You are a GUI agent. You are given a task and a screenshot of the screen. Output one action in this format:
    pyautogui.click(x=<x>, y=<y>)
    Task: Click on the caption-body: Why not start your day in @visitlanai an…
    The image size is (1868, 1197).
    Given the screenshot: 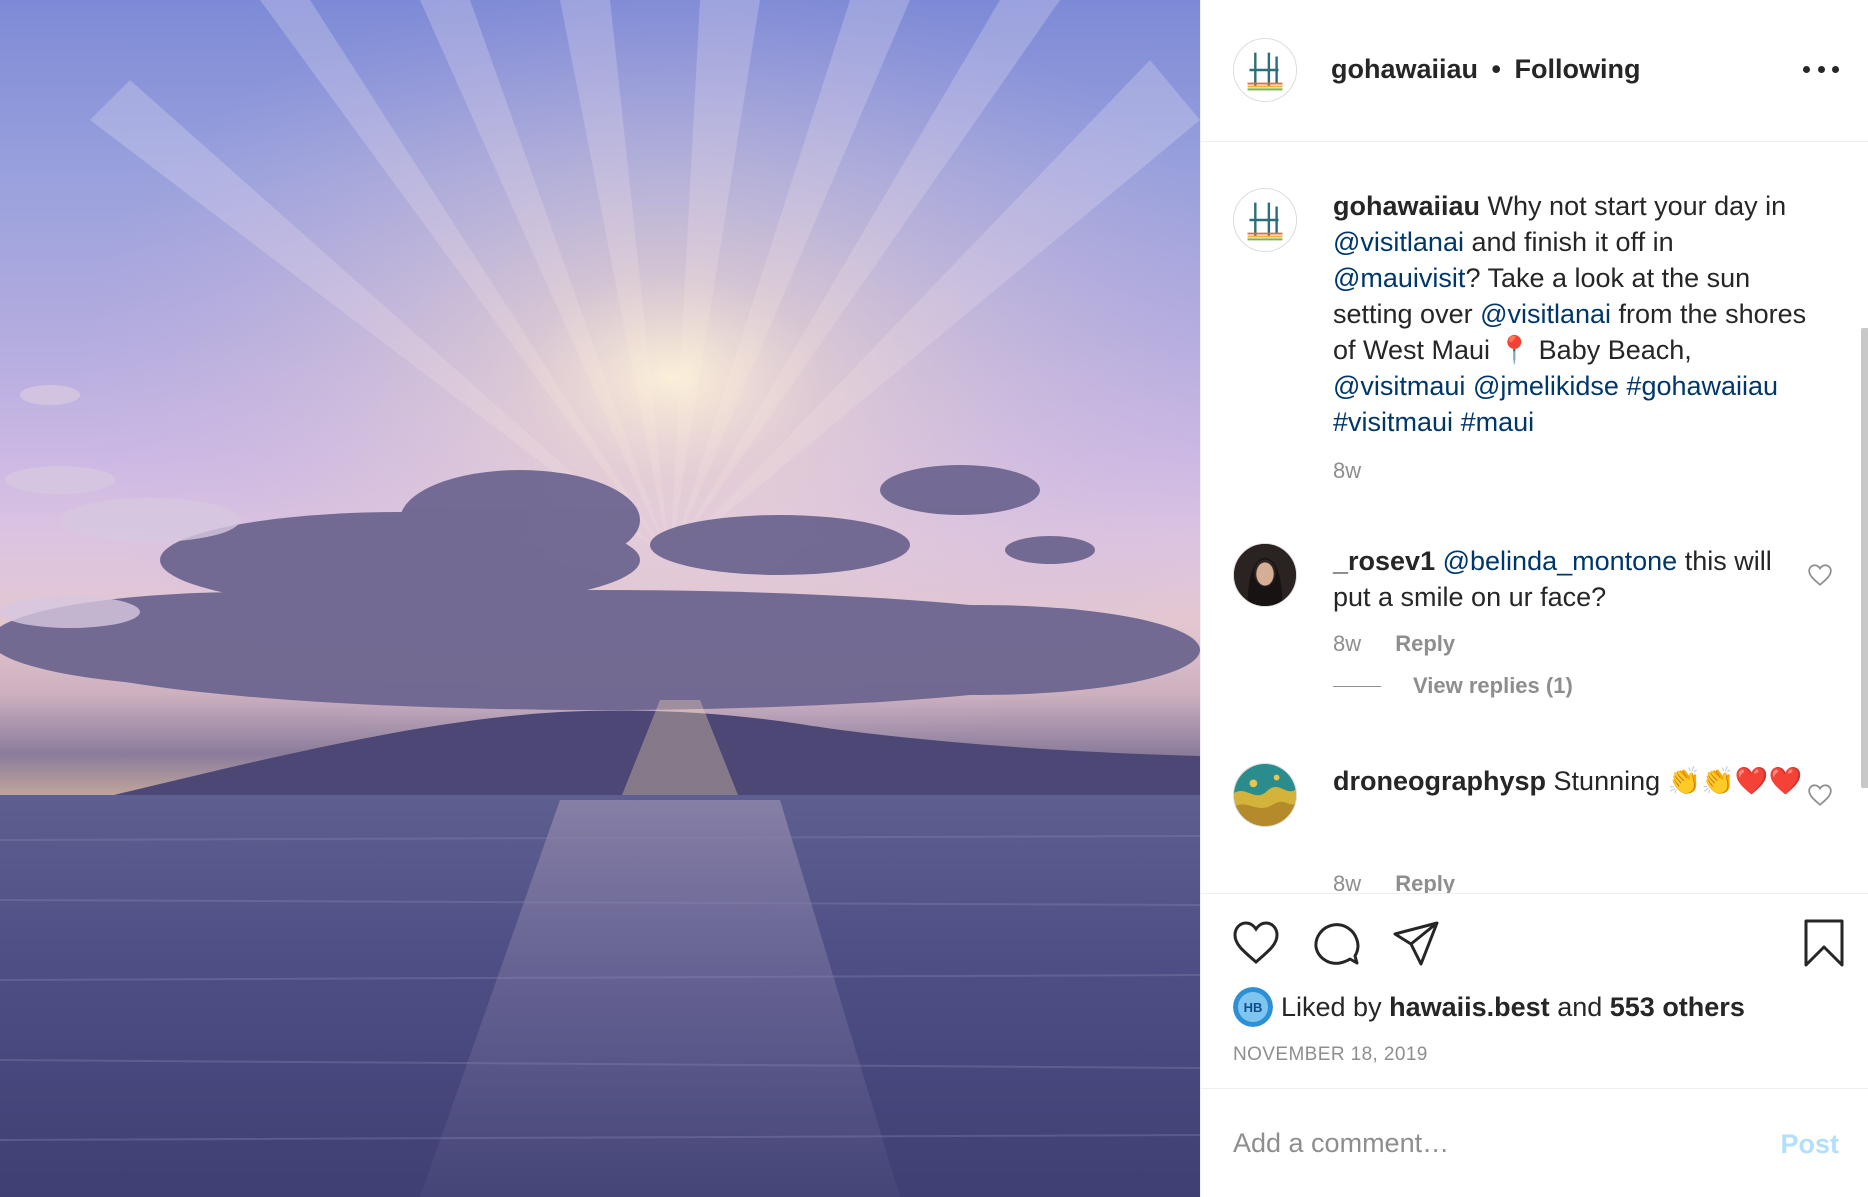 What is the action you would take?
    pyautogui.click(x=1569, y=314)
    